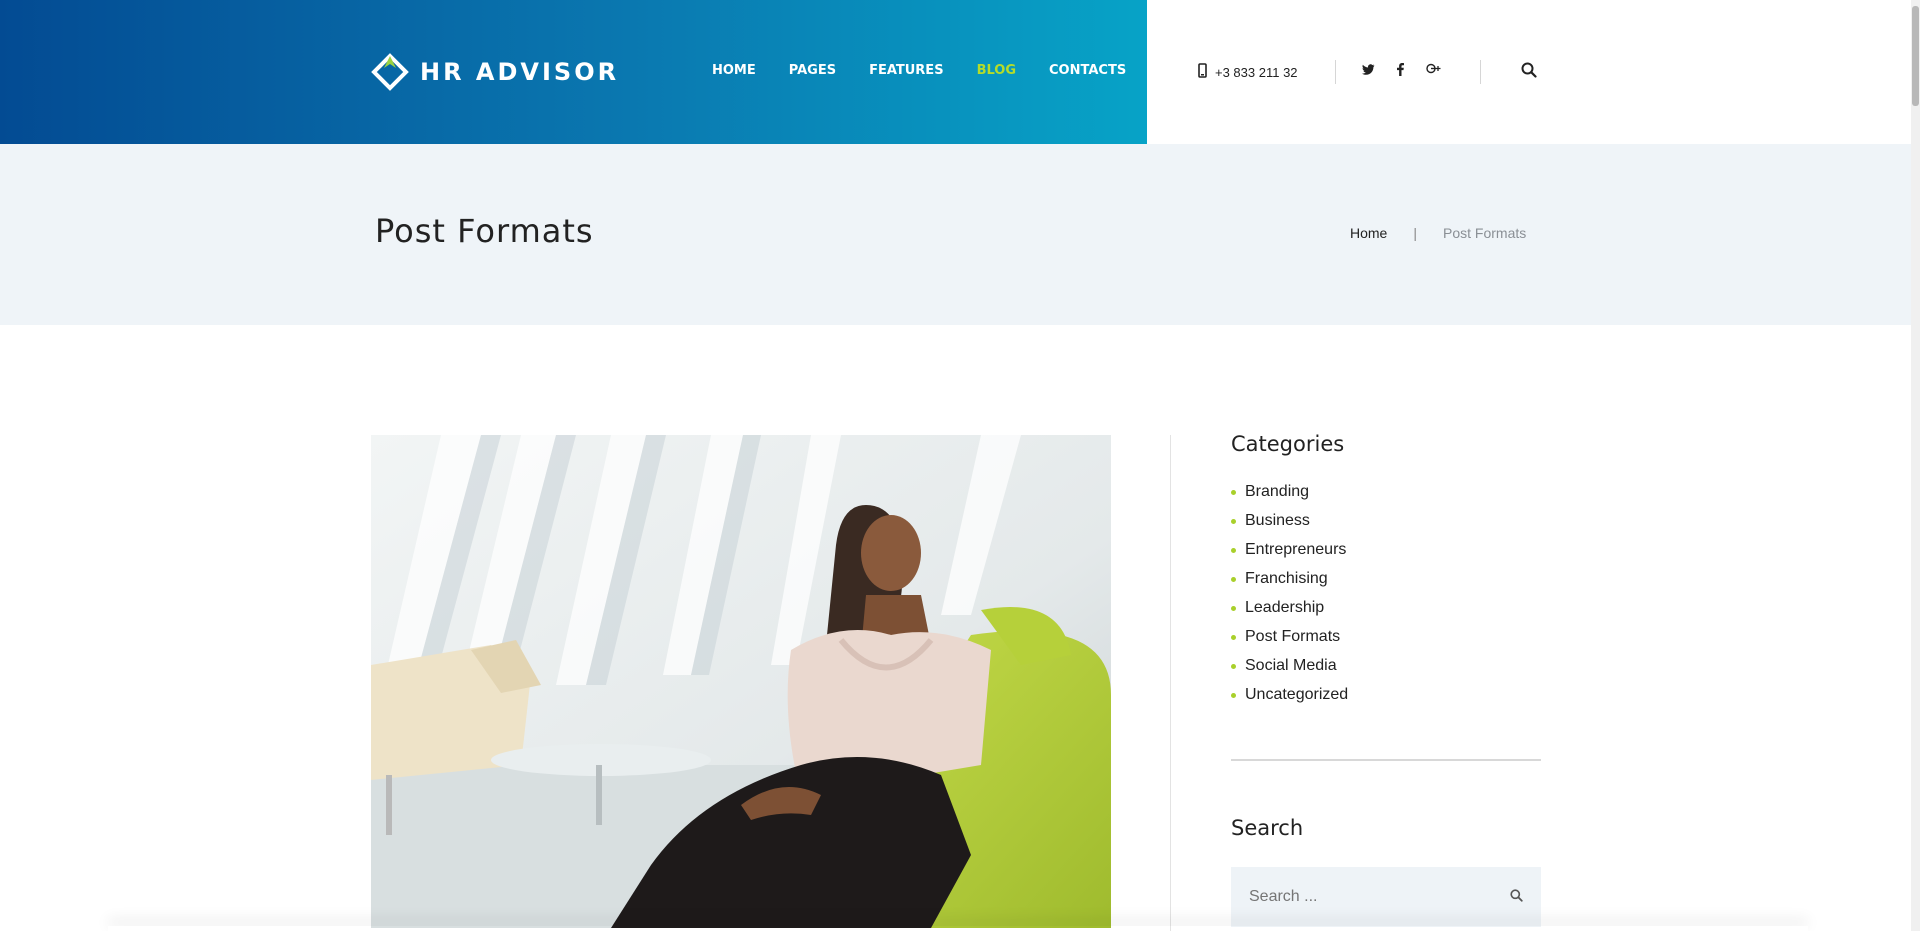 This screenshot has width=1920, height=931. Describe the element at coordinates (1386, 700) in the screenshot. I see `category-link: Uncategorized` at that location.